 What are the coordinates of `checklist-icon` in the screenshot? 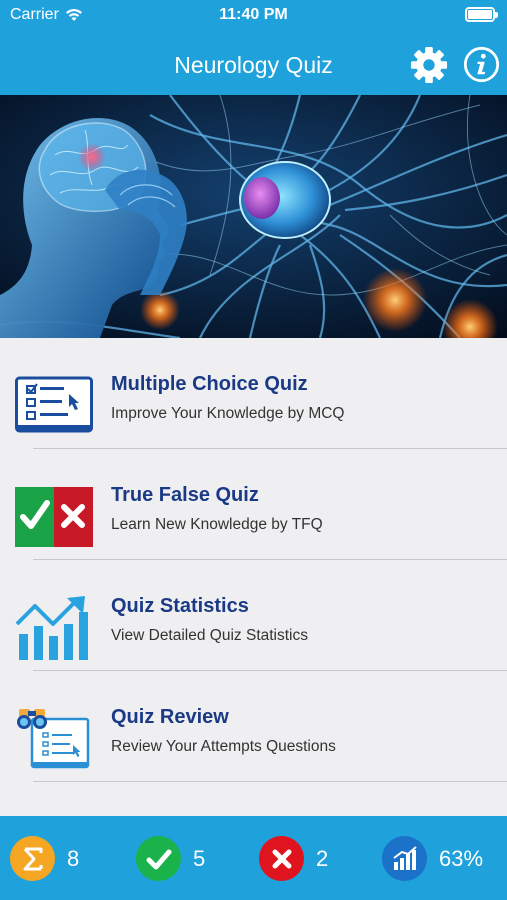 It's located at (54, 404).